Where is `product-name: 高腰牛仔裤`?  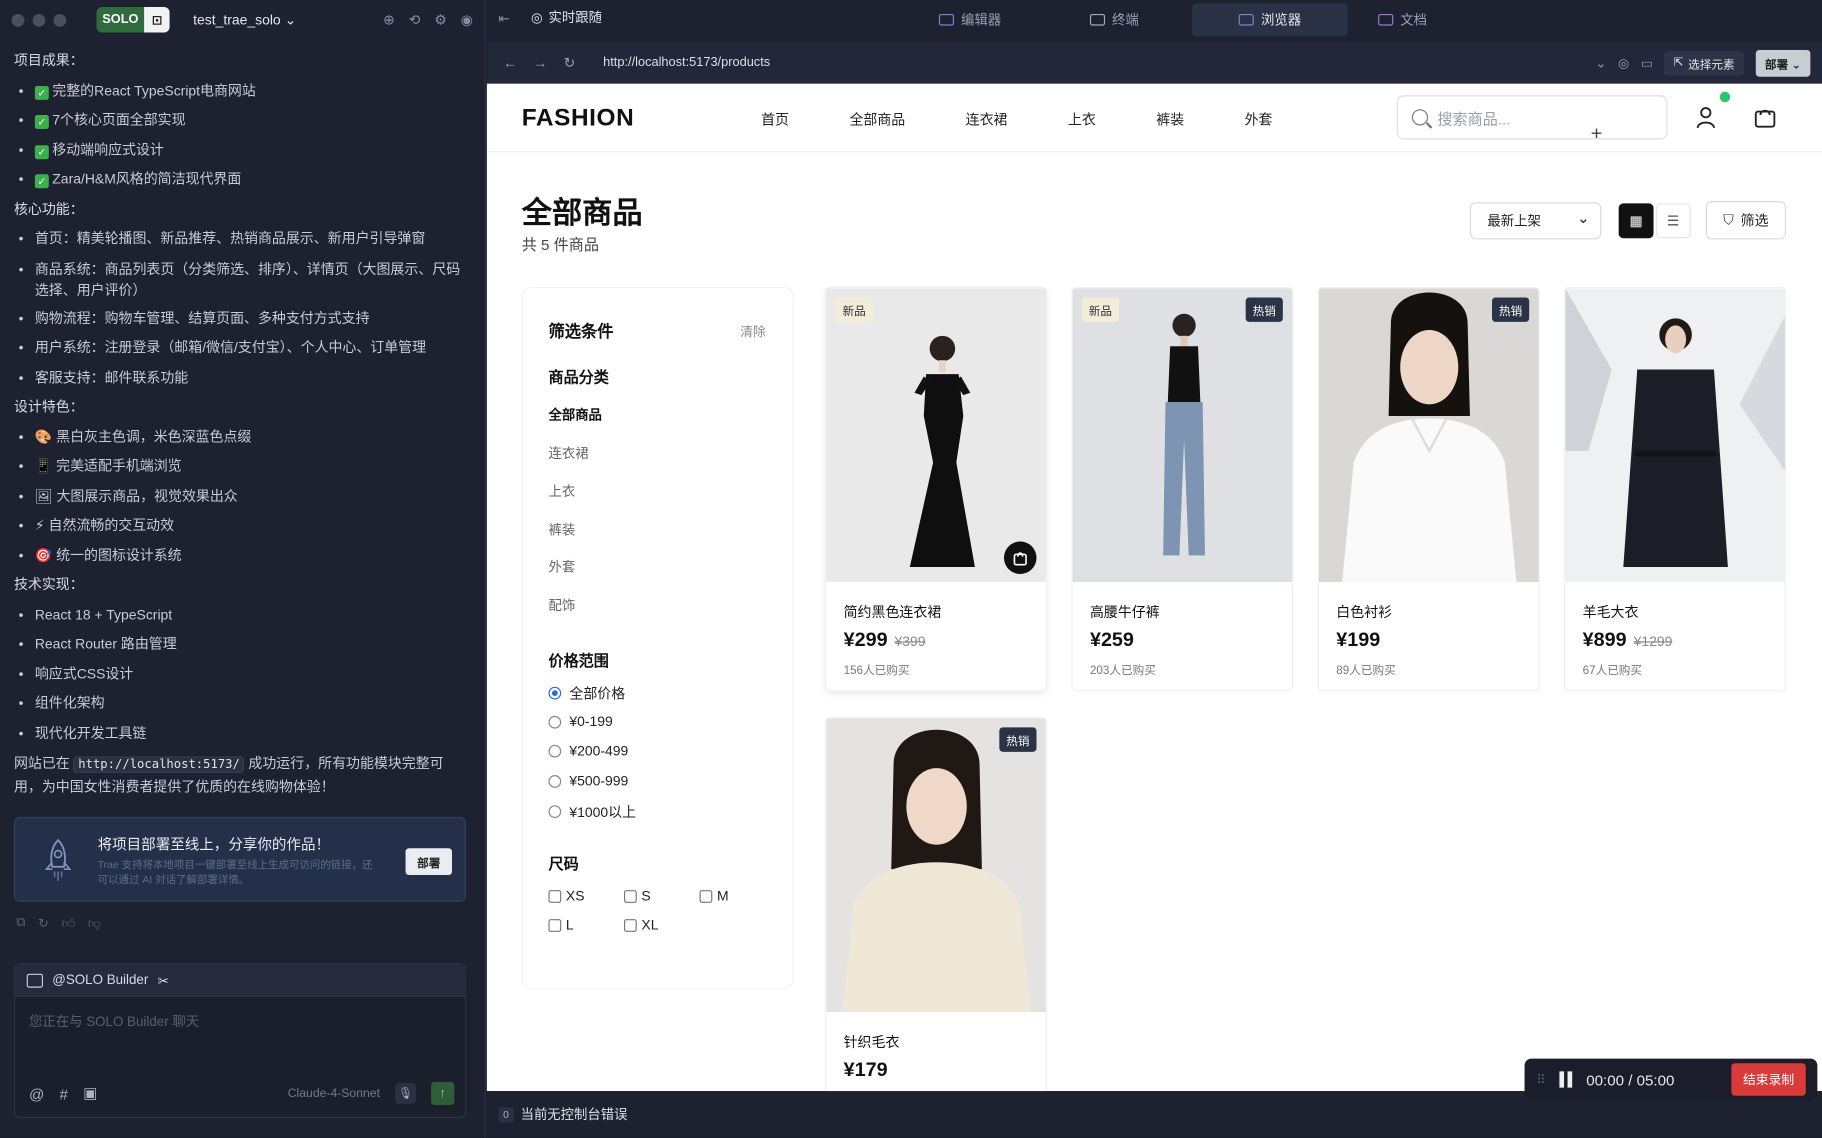
product-name: 高腰牛仔裤 is located at coordinates (1125, 612).